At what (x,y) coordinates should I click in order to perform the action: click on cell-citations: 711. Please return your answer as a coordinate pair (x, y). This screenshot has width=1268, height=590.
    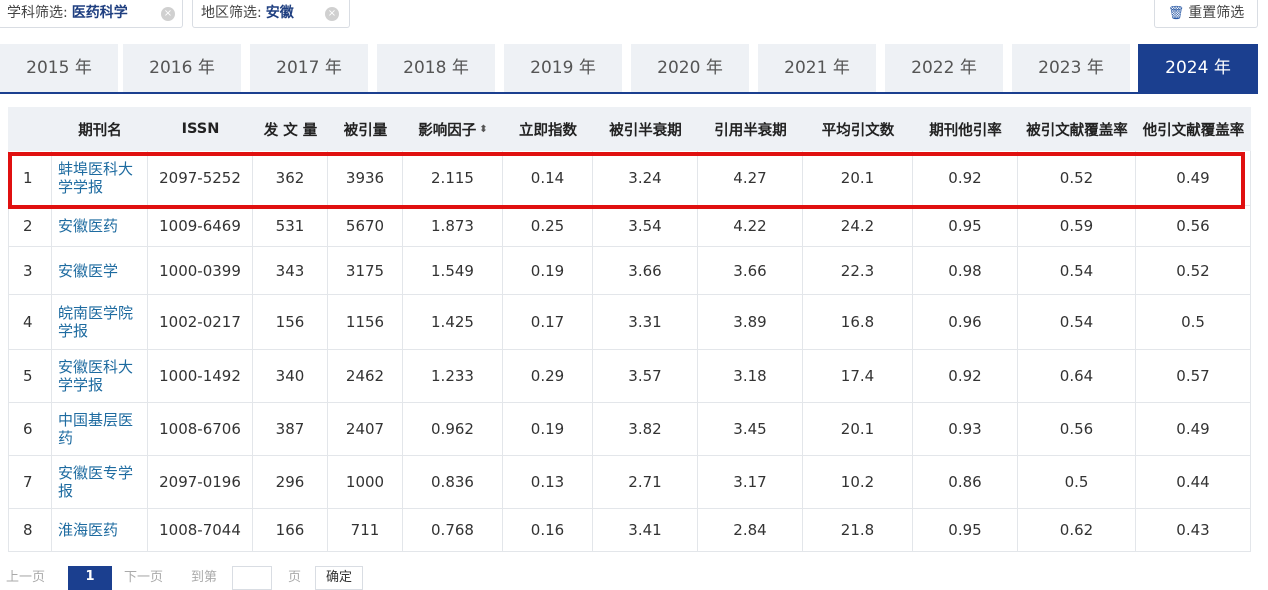
    Looking at the image, I should click on (365, 530).